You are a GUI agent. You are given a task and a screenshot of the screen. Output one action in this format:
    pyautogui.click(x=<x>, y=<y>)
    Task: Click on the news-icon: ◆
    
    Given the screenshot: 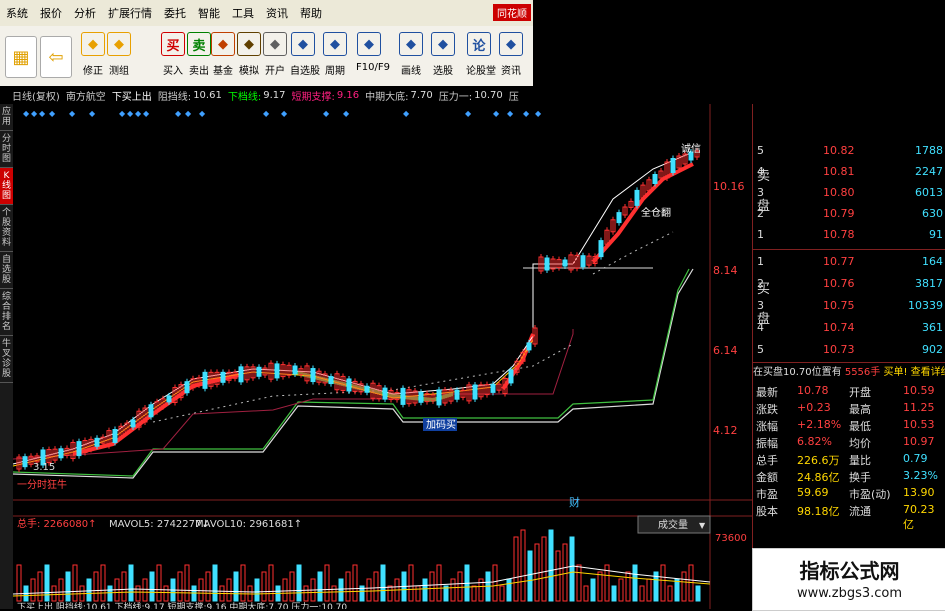 What is the action you would take?
    pyautogui.click(x=511, y=44)
    